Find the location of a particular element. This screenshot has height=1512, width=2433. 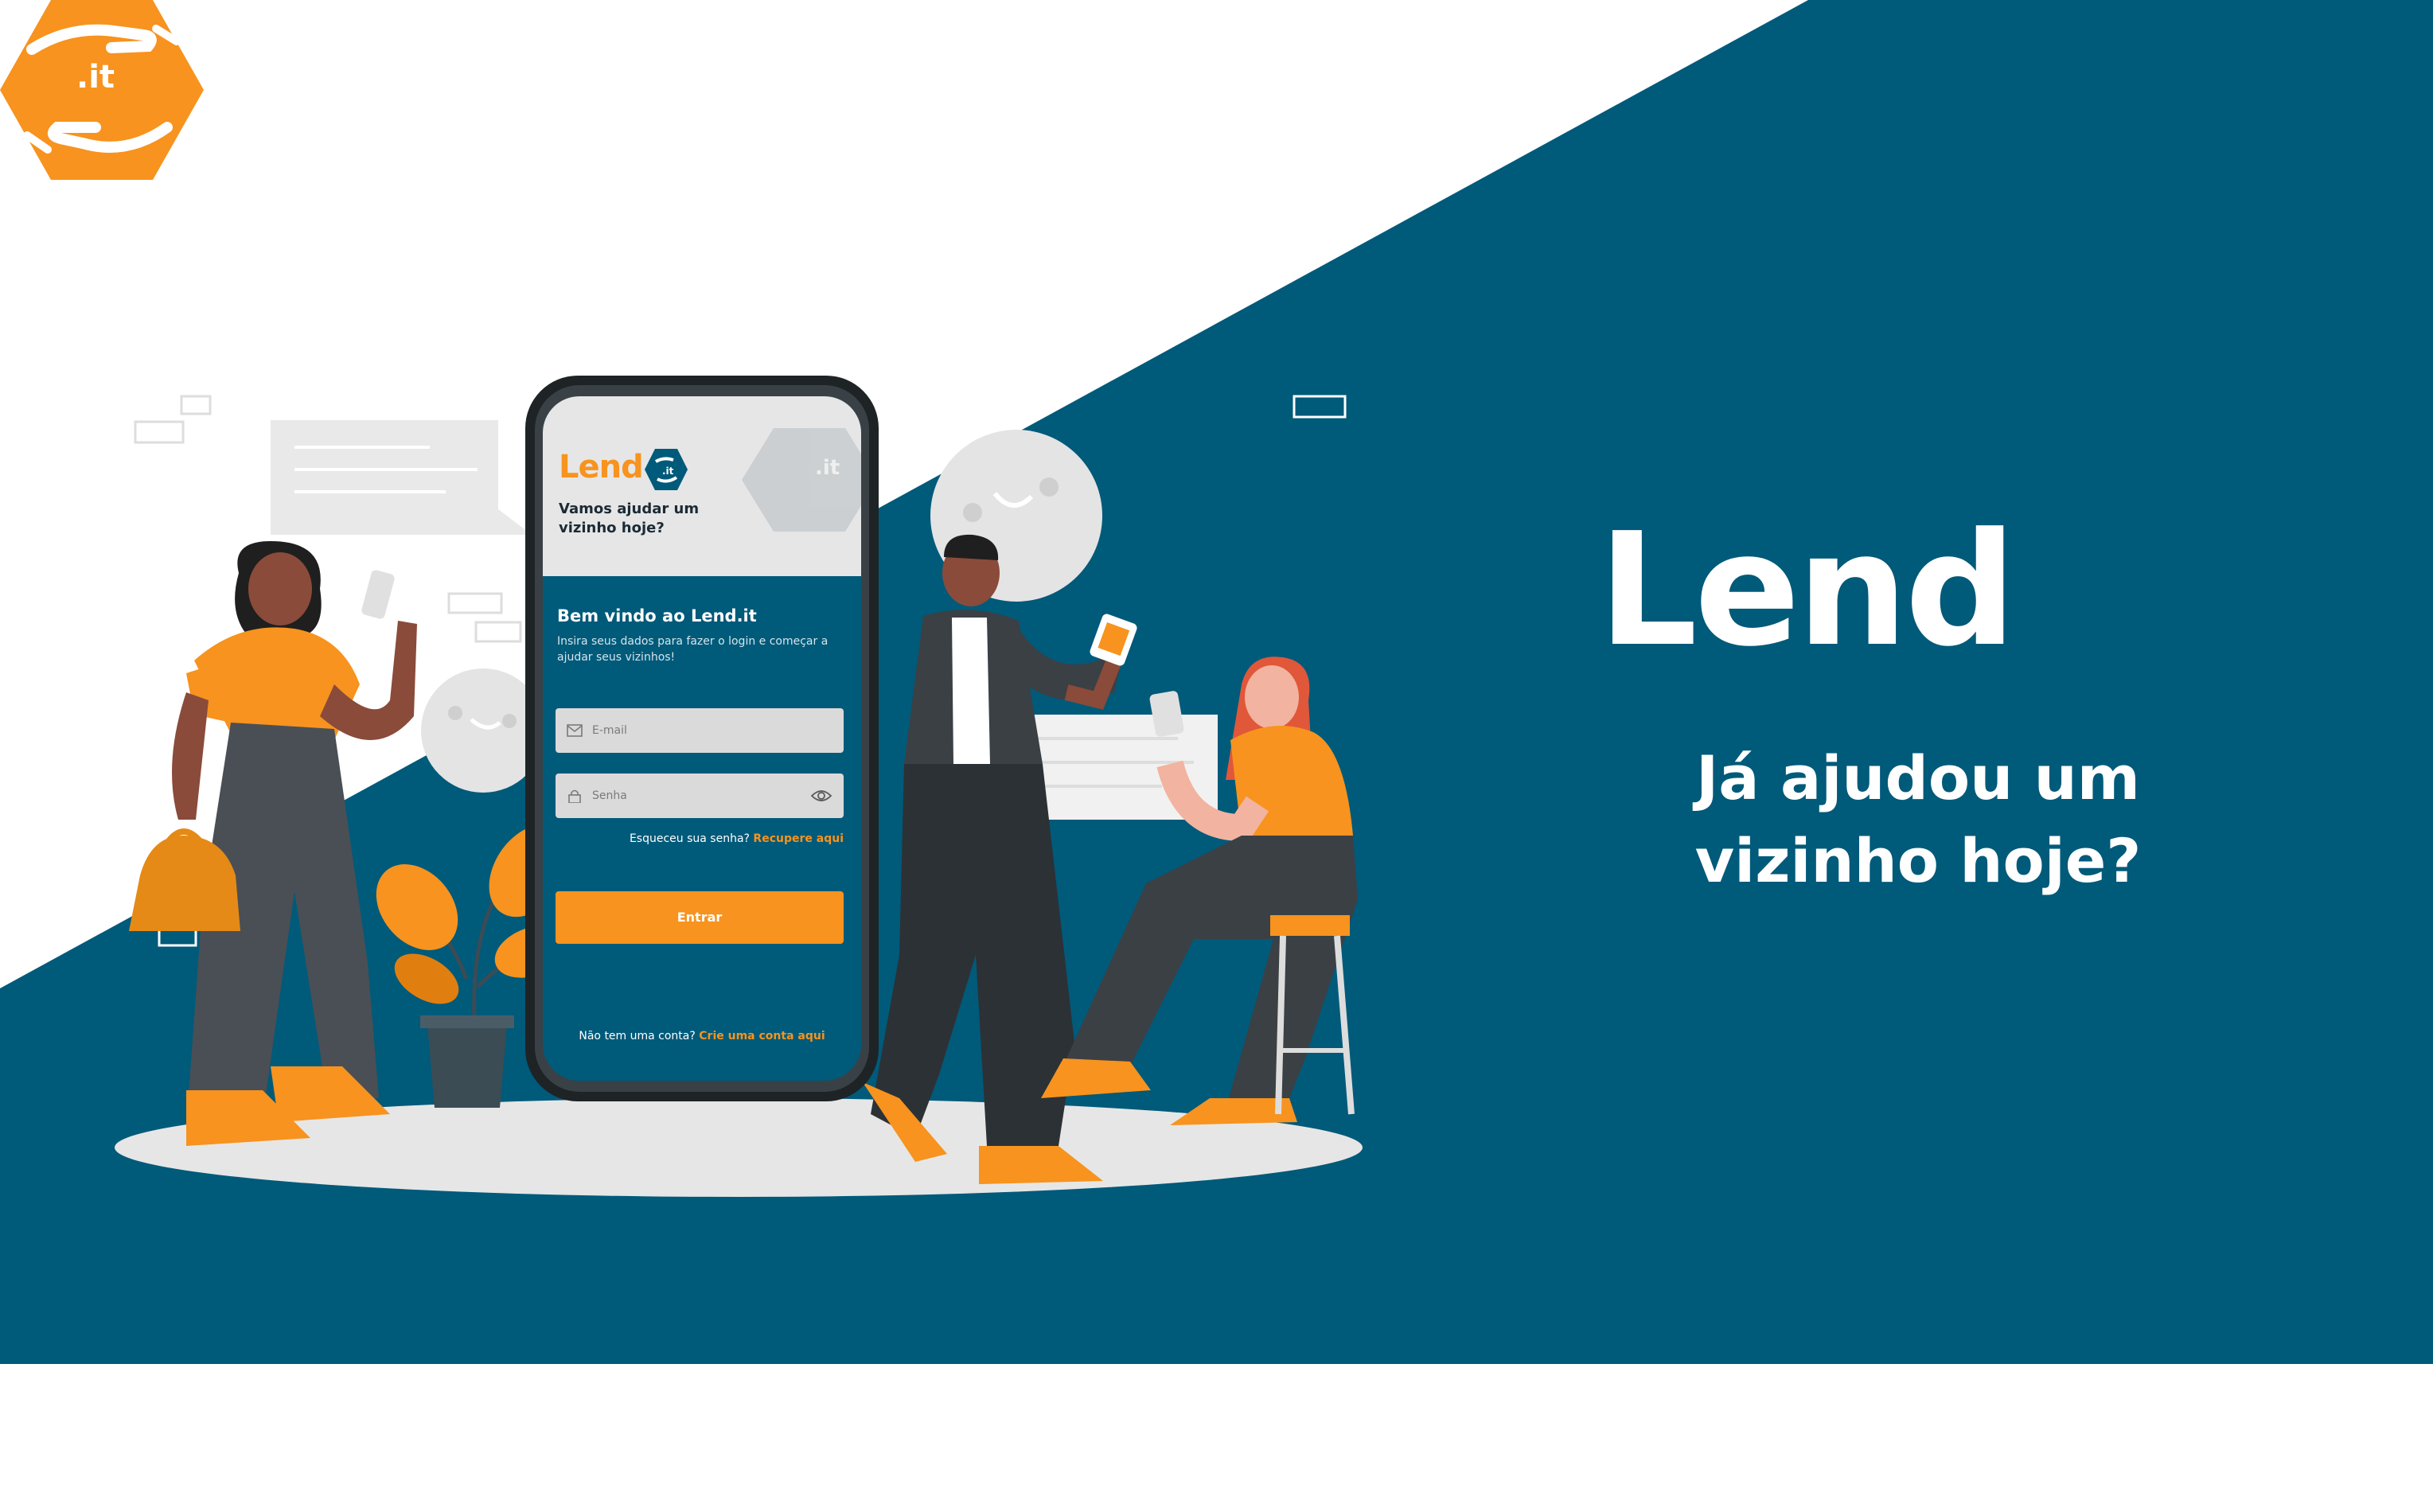

forgot-text: Esqueceu sua senha? is located at coordinates (689, 838).